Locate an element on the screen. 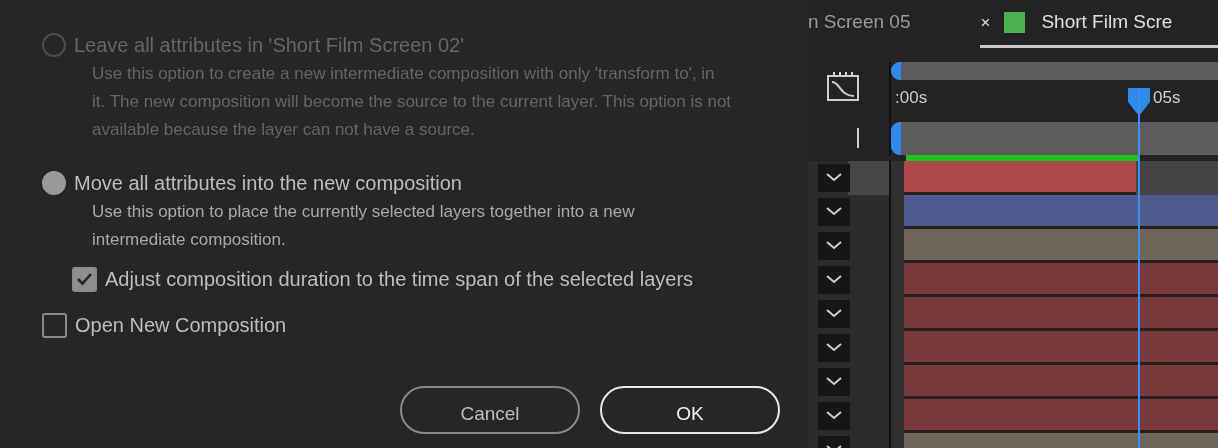 The height and width of the screenshot is (448, 1218). close-icon: × is located at coordinates (985, 22).